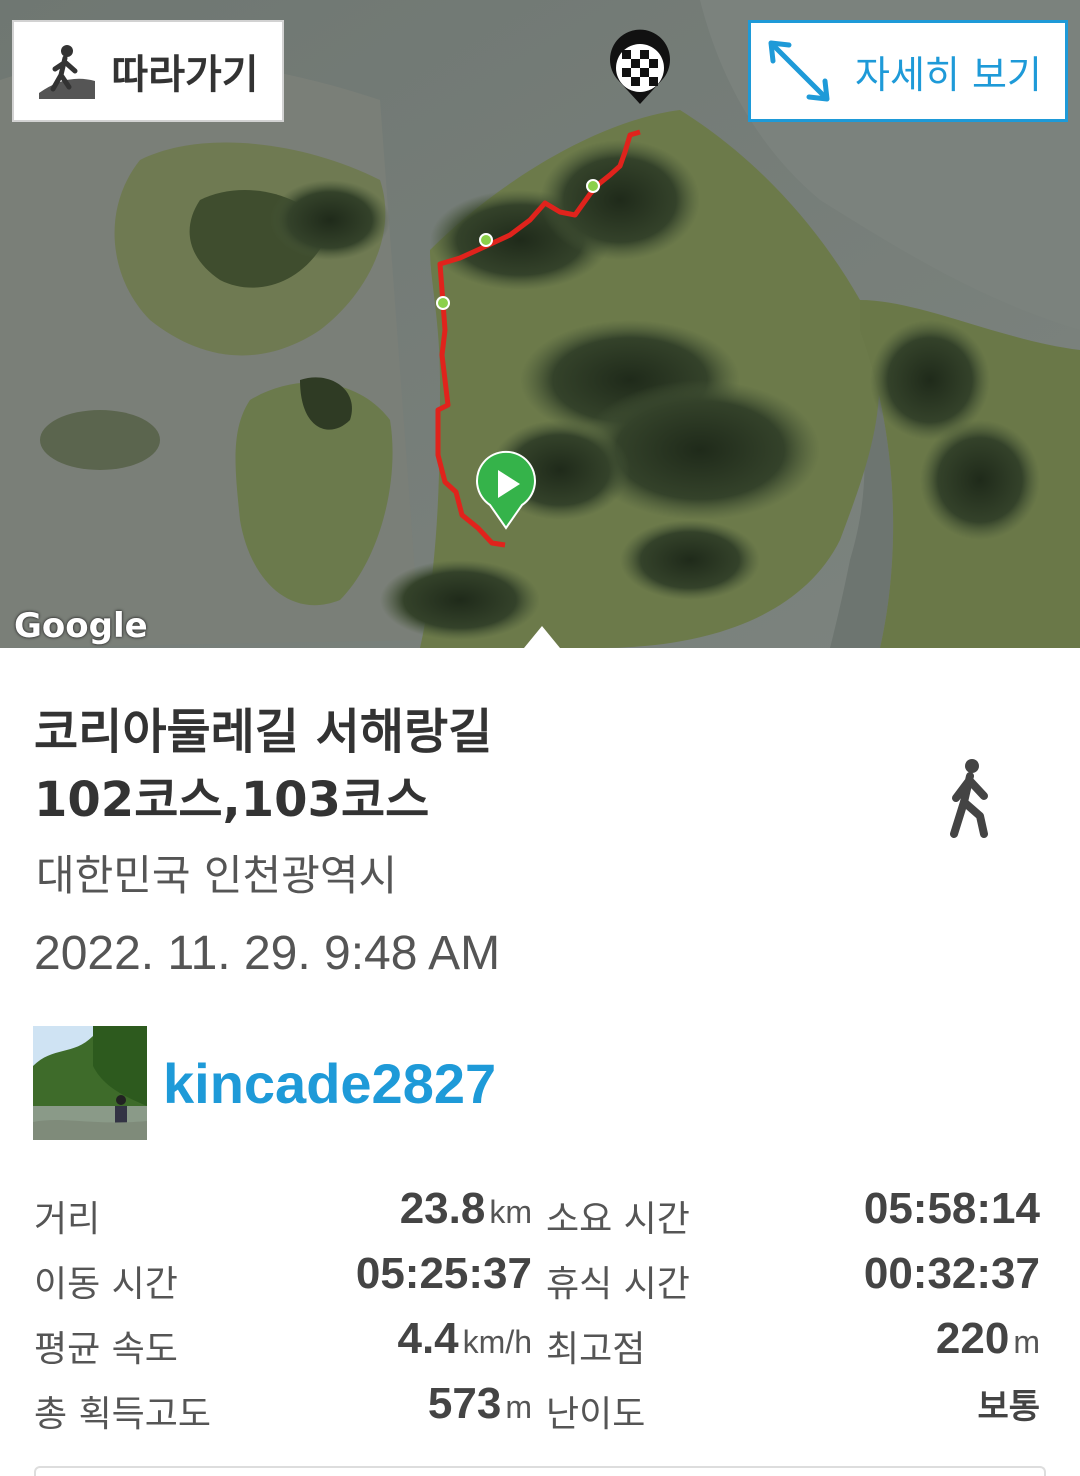  Describe the element at coordinates (540, 1342) in the screenshot. I see `stats-row: 평균 속도 4.4 km/h 최고점 220 m` at that location.